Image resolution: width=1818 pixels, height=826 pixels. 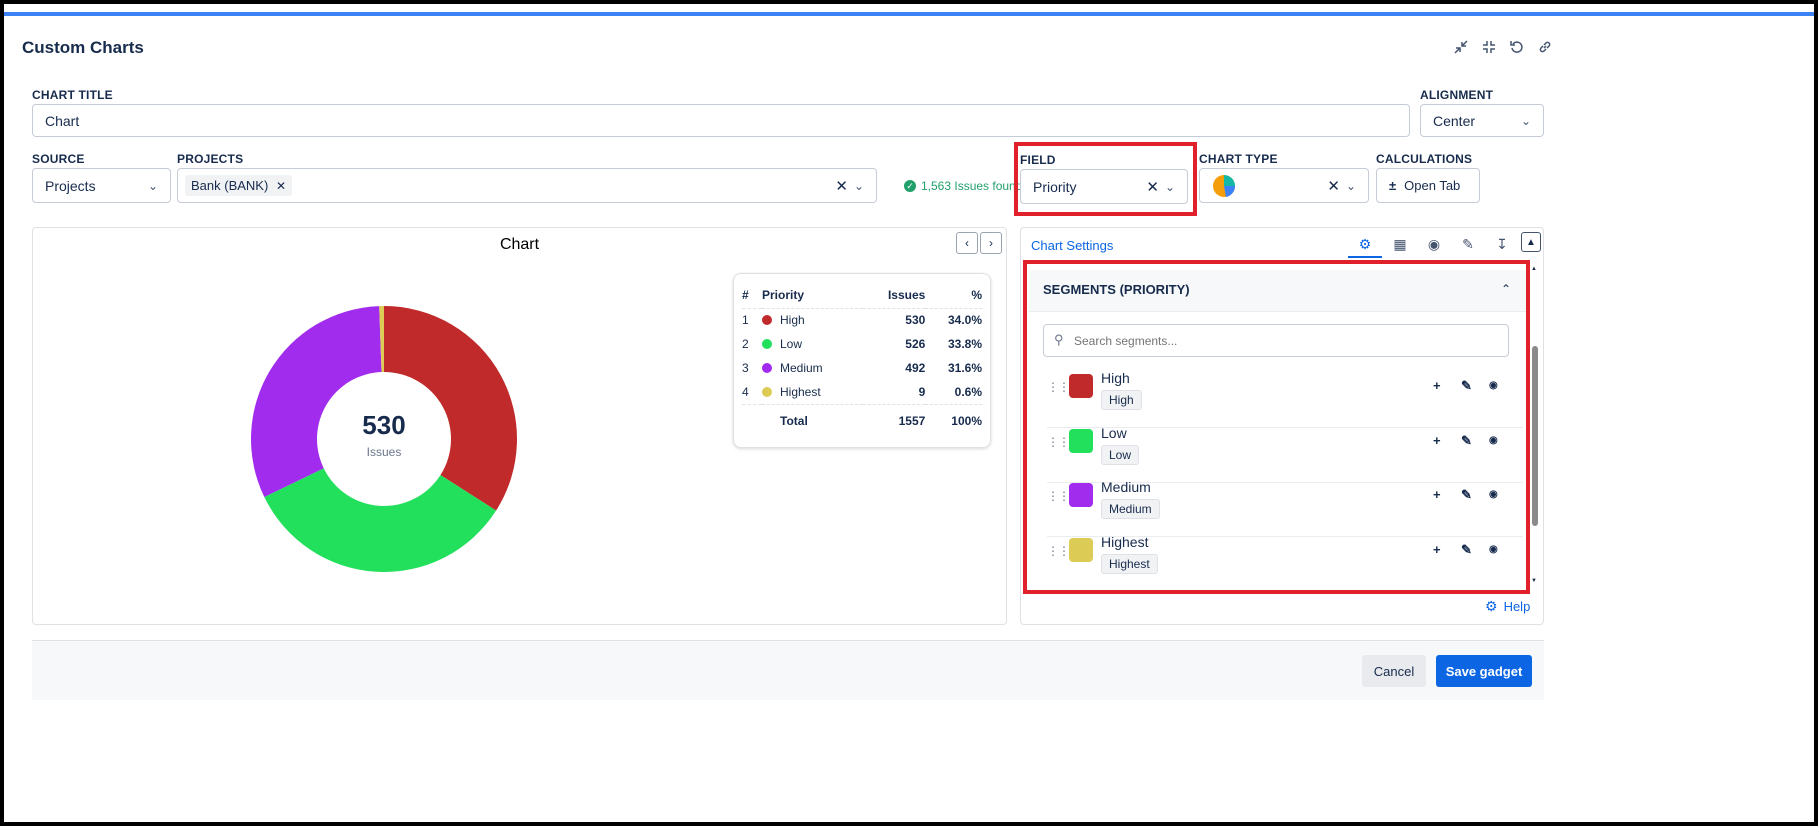 I want to click on legend-total-pct: 100%, so click(x=966, y=421).